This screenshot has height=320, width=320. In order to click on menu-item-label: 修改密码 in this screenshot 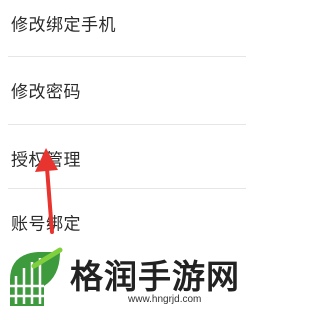, I will do `click(46, 92)`.